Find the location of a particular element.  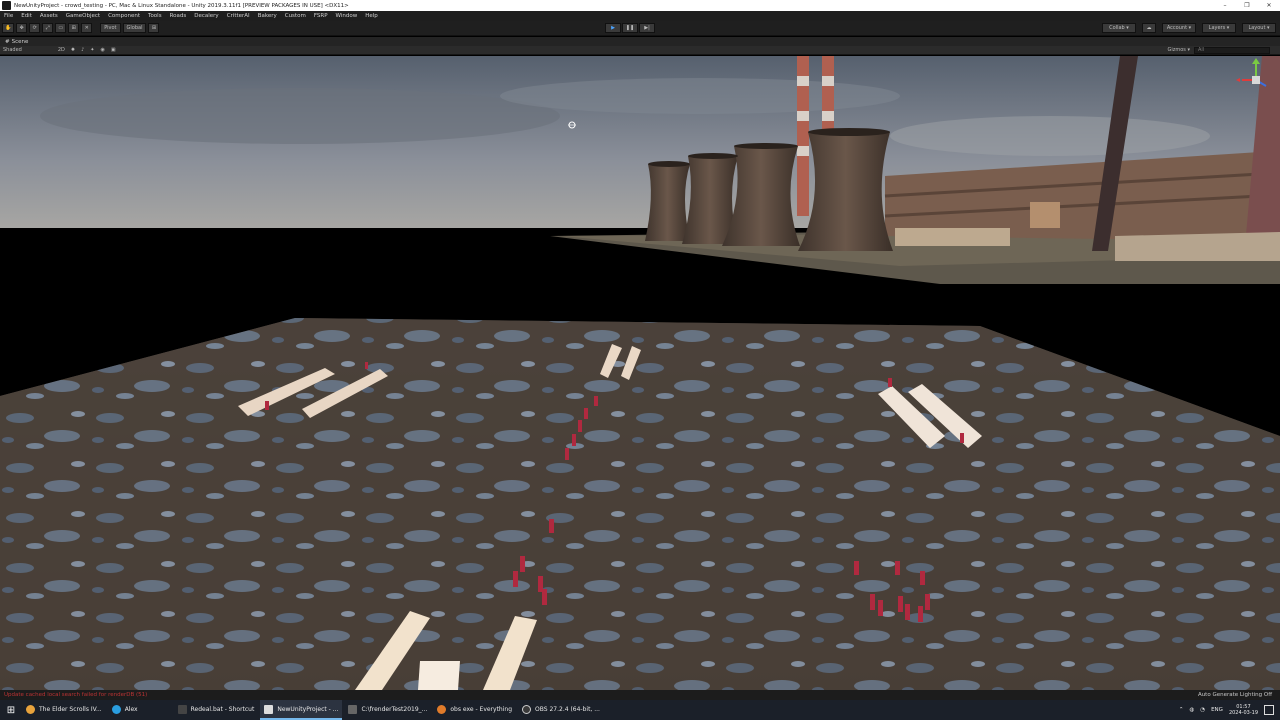

taskbar-clock: 01:57 2024-03-19 is located at coordinates (1243, 710).